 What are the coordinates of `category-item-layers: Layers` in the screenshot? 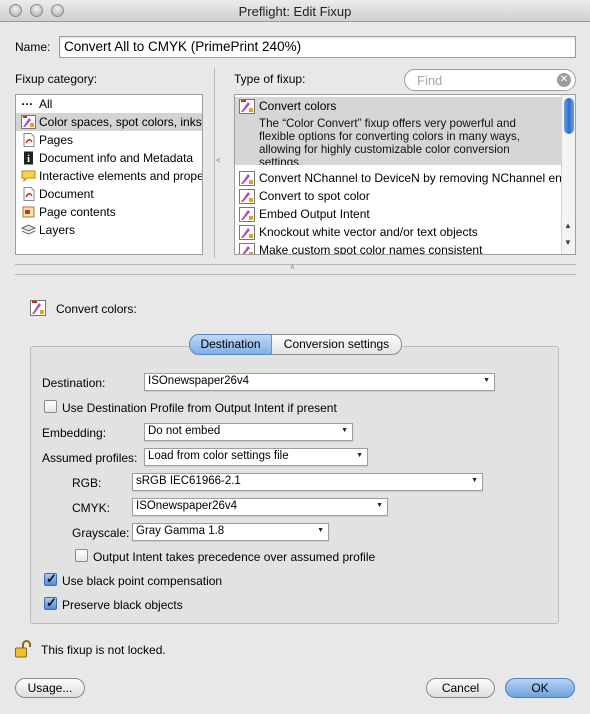 It's located at (109, 230).